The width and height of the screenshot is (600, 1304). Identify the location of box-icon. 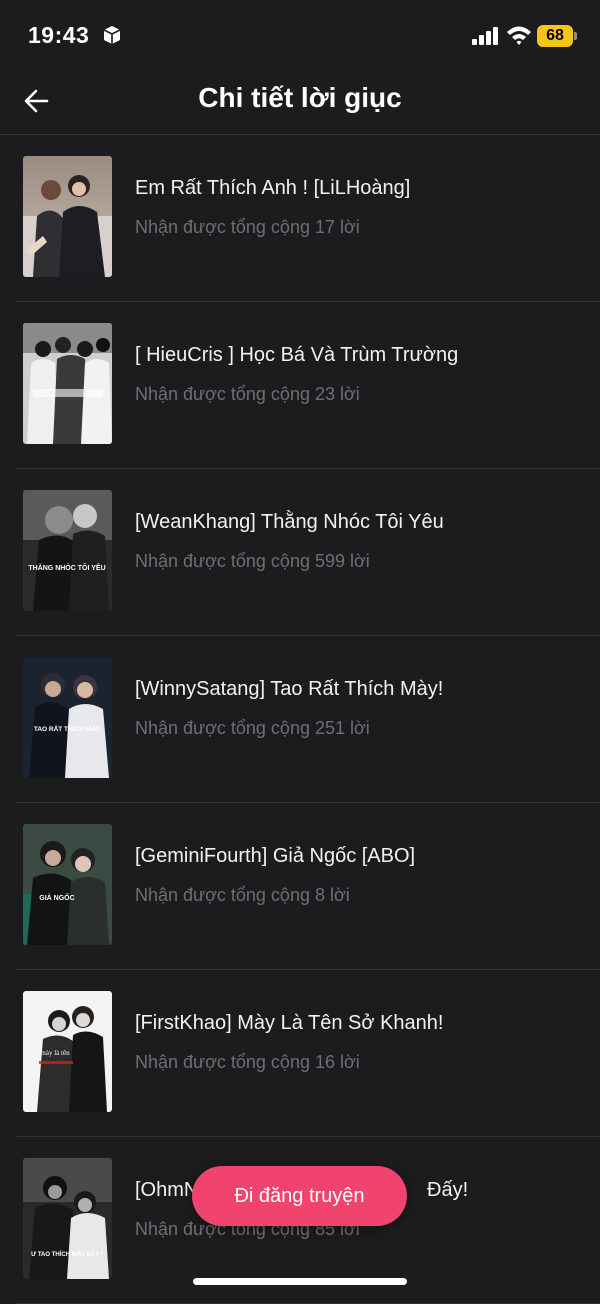
(112, 35).